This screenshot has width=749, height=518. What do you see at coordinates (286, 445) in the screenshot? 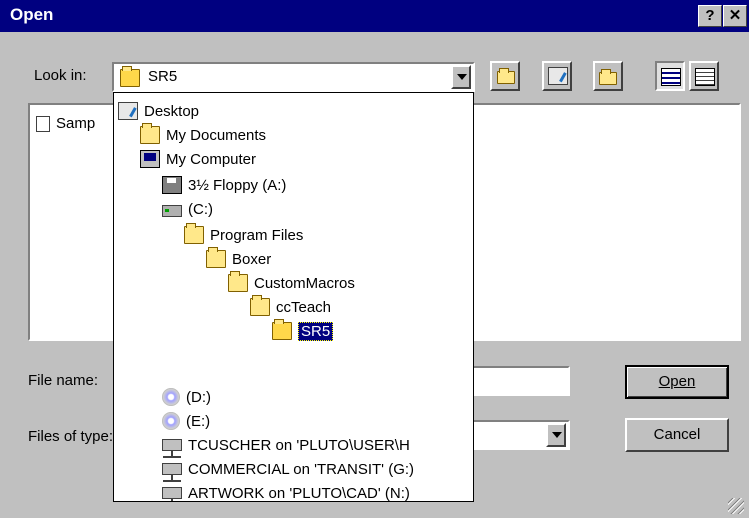
I see `dropdown-item-tcuscher: TCUSCHER on 'PLUTO\USER\H` at bounding box center [286, 445].